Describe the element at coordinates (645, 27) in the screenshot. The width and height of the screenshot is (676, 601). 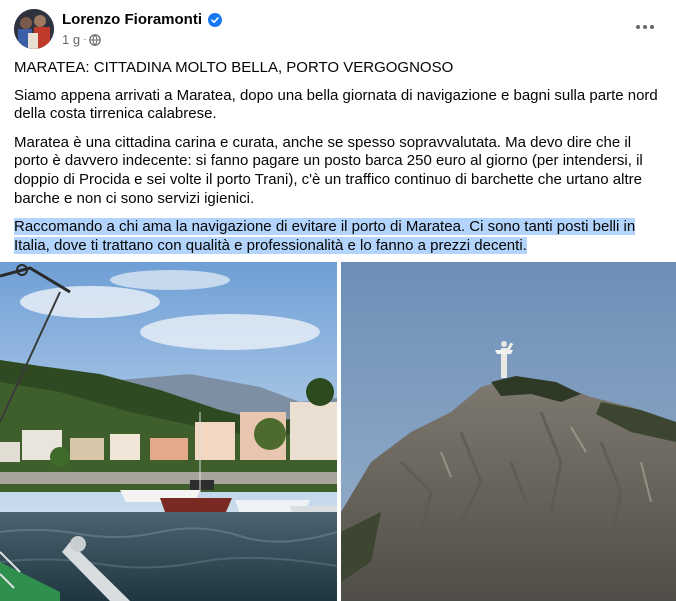
I see `more-options-icon` at that location.